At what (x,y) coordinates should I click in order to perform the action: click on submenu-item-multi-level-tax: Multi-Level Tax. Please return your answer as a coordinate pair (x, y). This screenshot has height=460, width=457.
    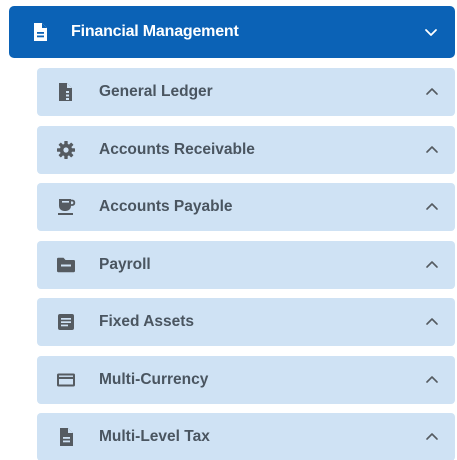
    Looking at the image, I should click on (246, 436).